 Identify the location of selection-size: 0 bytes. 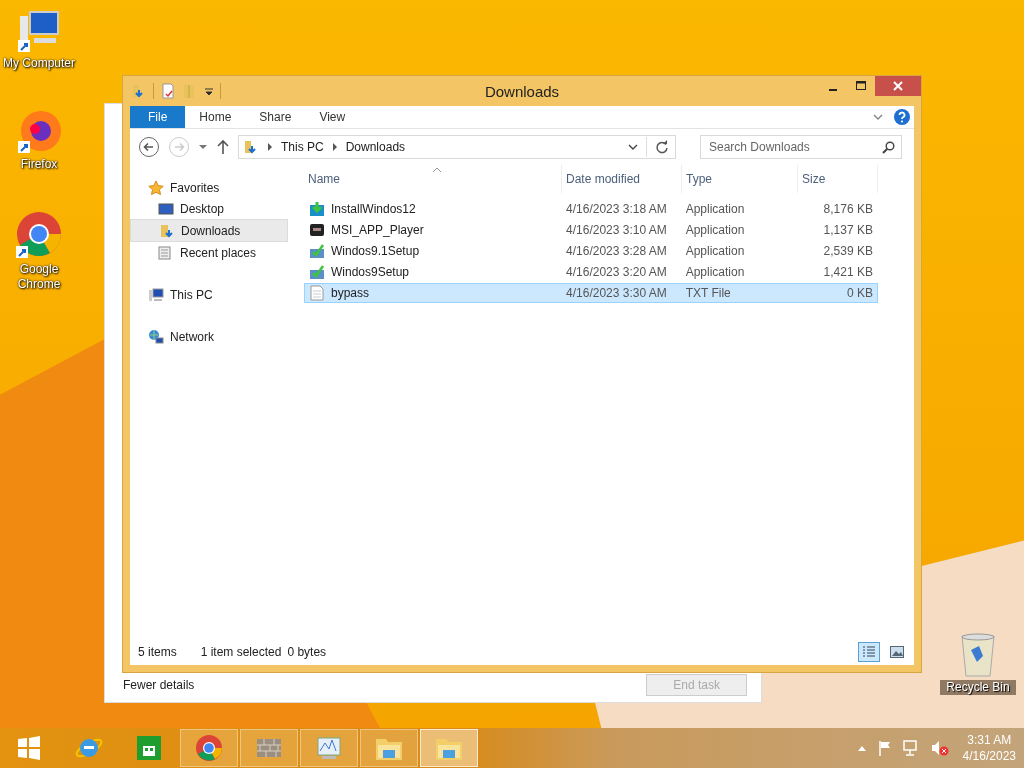
(307, 652).